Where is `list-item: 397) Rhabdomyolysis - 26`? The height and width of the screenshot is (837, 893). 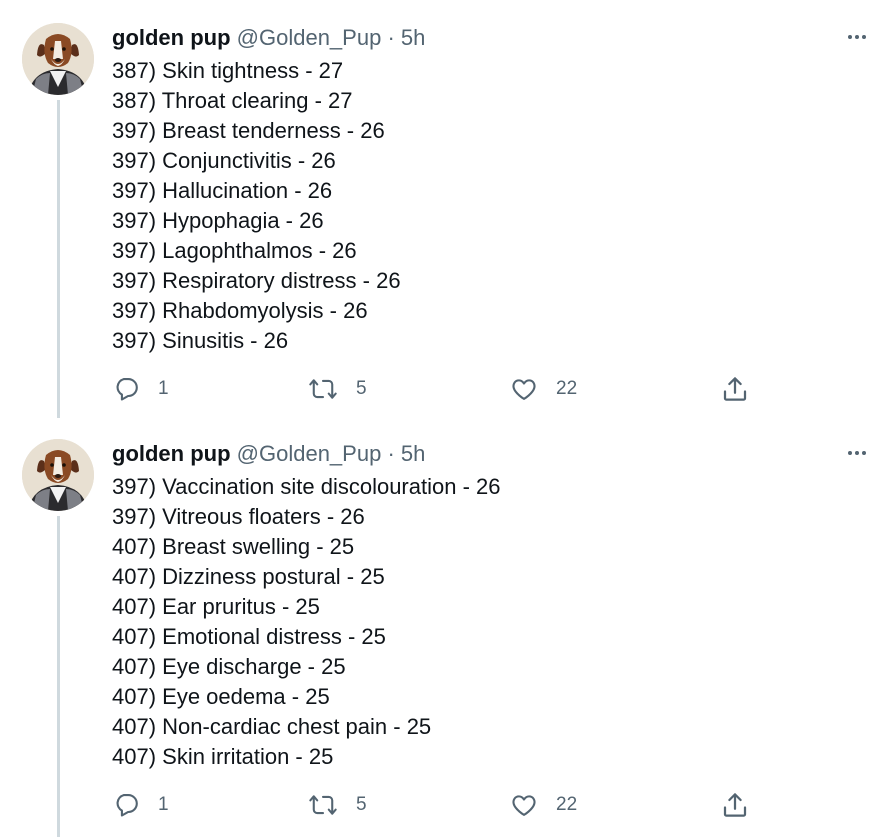 list-item: 397) Rhabdomyolysis - 26 is located at coordinates (240, 310).